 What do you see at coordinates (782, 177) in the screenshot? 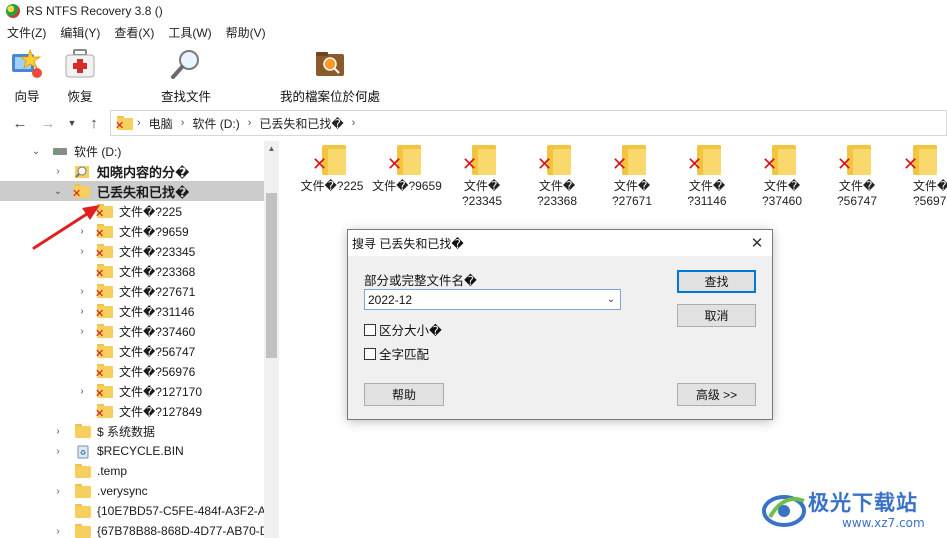
I see `file-item: ✕ 文件� ?37460` at bounding box center [782, 177].